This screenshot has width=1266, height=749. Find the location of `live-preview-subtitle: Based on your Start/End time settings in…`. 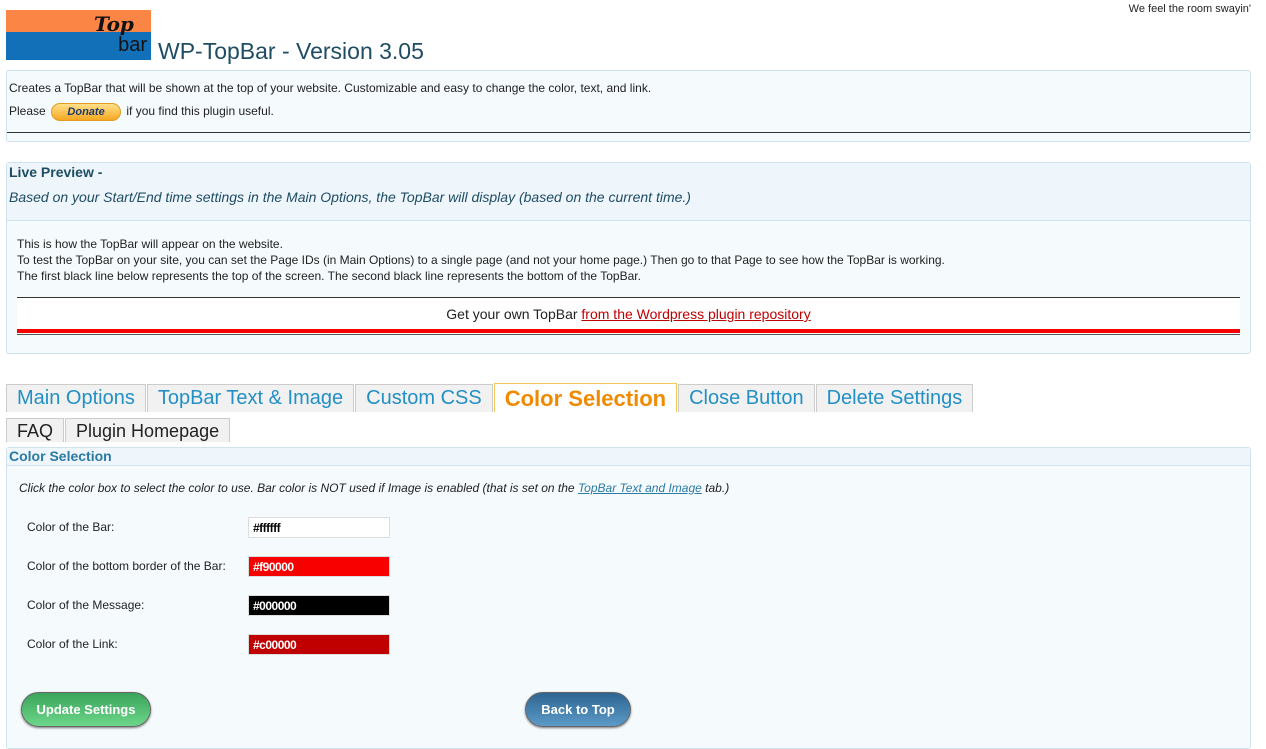

live-preview-subtitle: Based on your Start/End time settings in… is located at coordinates (350, 197).